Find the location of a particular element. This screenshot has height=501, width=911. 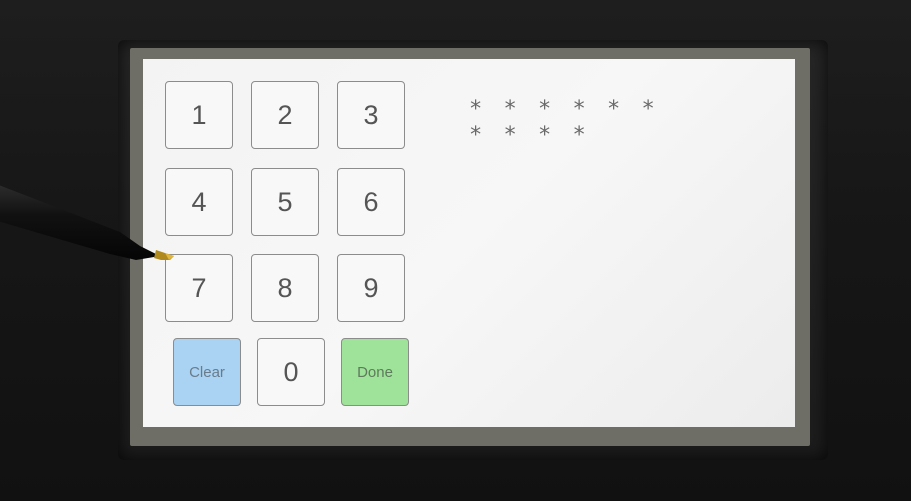

key-5: 5 is located at coordinates (285, 202).